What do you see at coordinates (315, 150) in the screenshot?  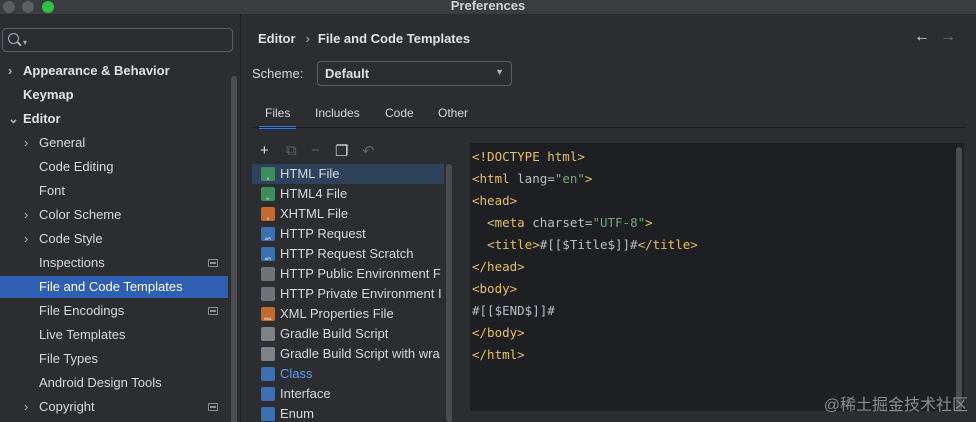 I see `remove-template-icon: −` at bounding box center [315, 150].